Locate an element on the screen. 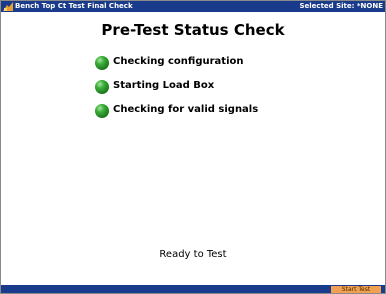 This screenshot has width=386, height=294. app-title: Bench Top Ct Test Final Check is located at coordinates (74, 6).